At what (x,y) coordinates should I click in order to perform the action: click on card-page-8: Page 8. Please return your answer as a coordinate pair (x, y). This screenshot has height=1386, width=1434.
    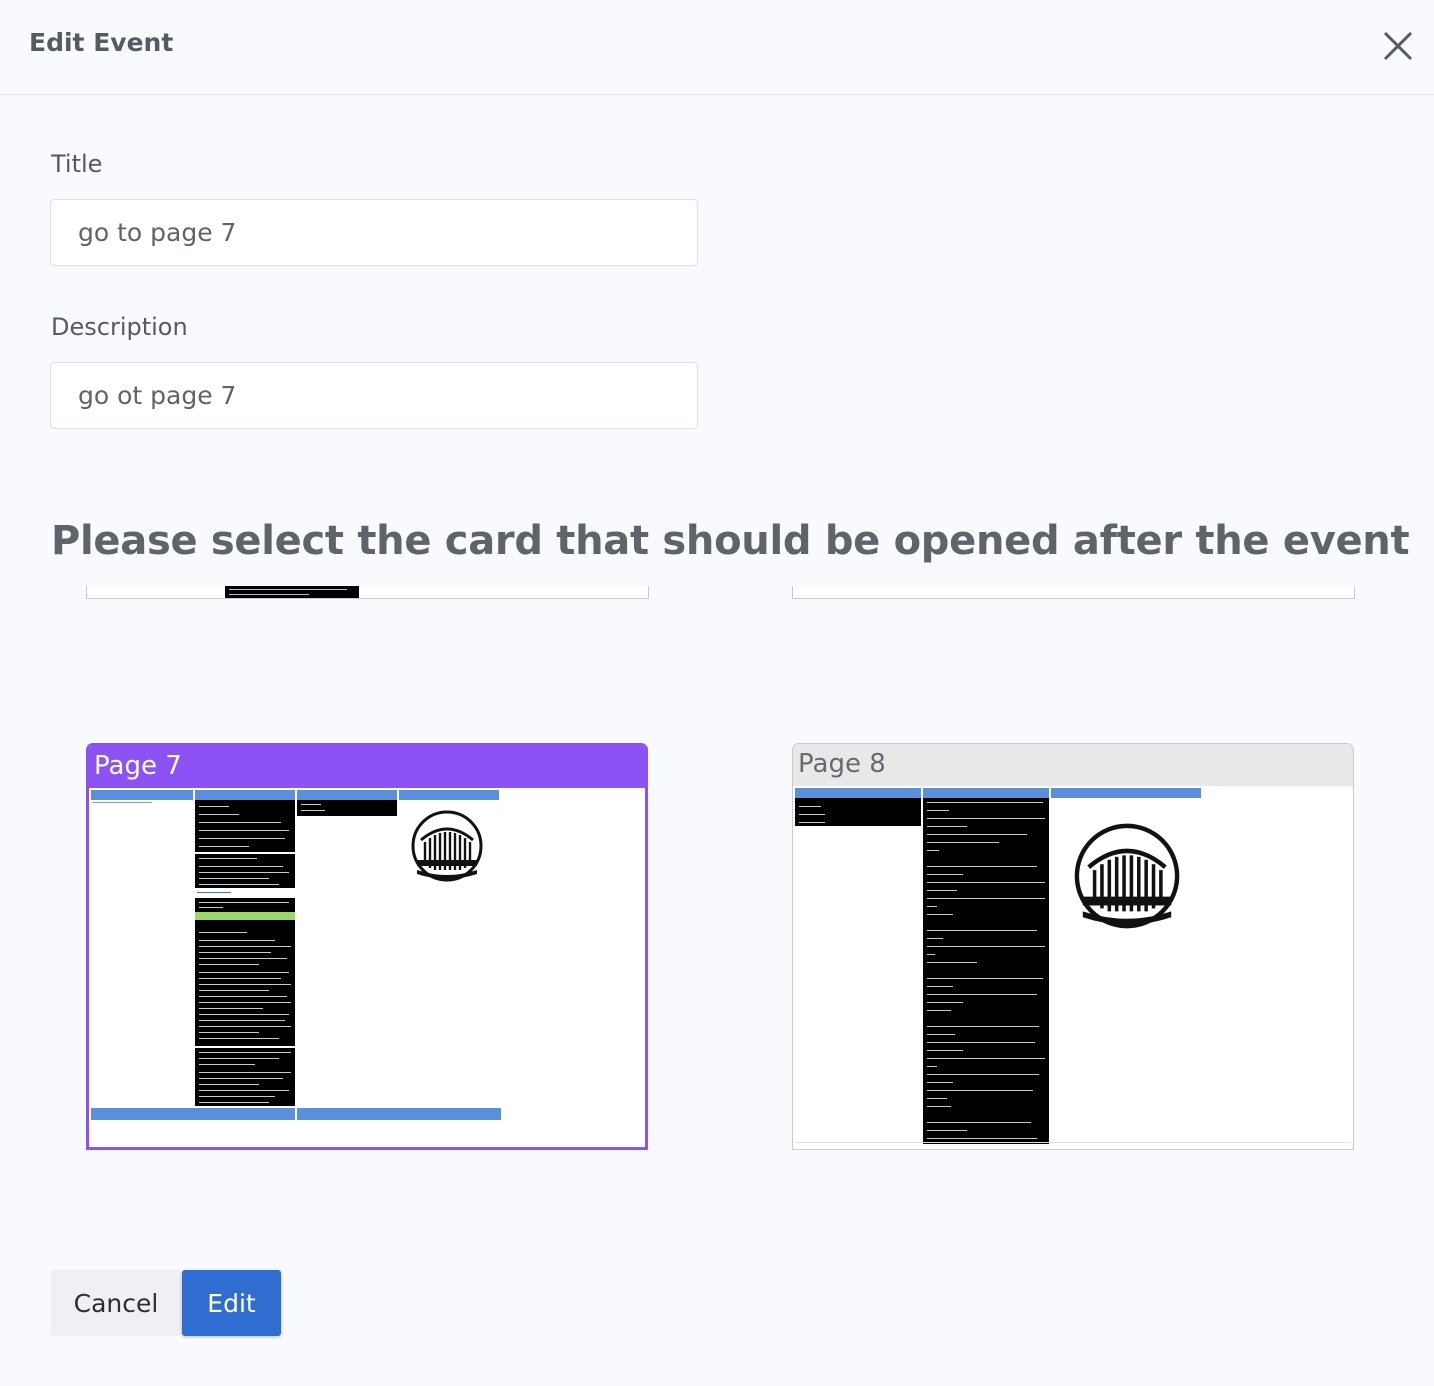
    Looking at the image, I should click on (1073, 946).